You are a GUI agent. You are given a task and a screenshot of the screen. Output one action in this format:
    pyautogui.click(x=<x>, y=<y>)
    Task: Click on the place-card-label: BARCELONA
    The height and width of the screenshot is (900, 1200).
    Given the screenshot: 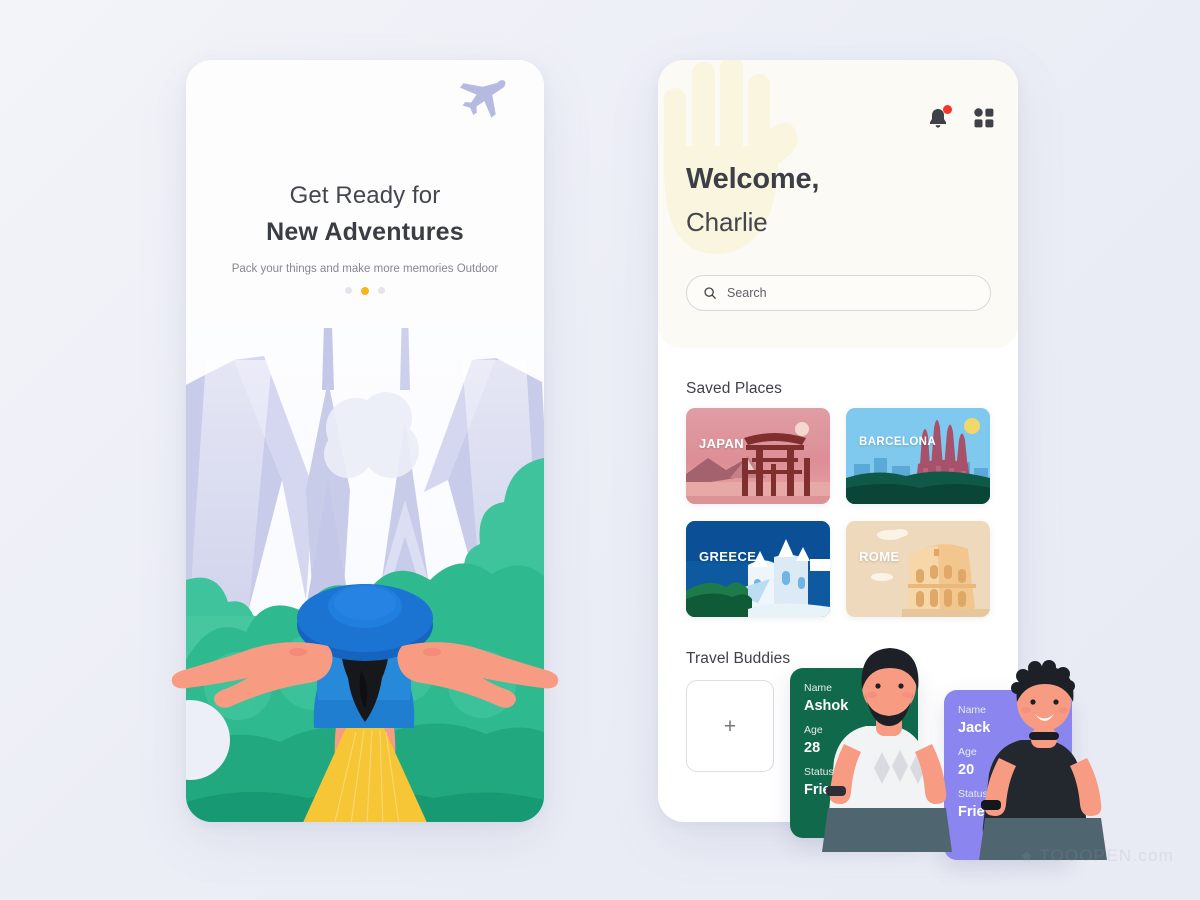 What is the action you would take?
    pyautogui.click(x=898, y=442)
    